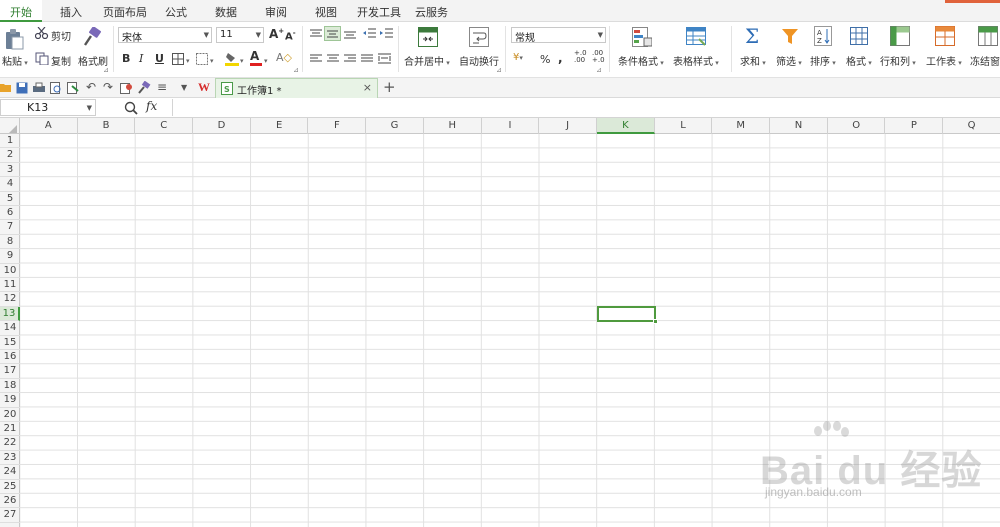  I want to click on row-header-17: 17, so click(10, 371).